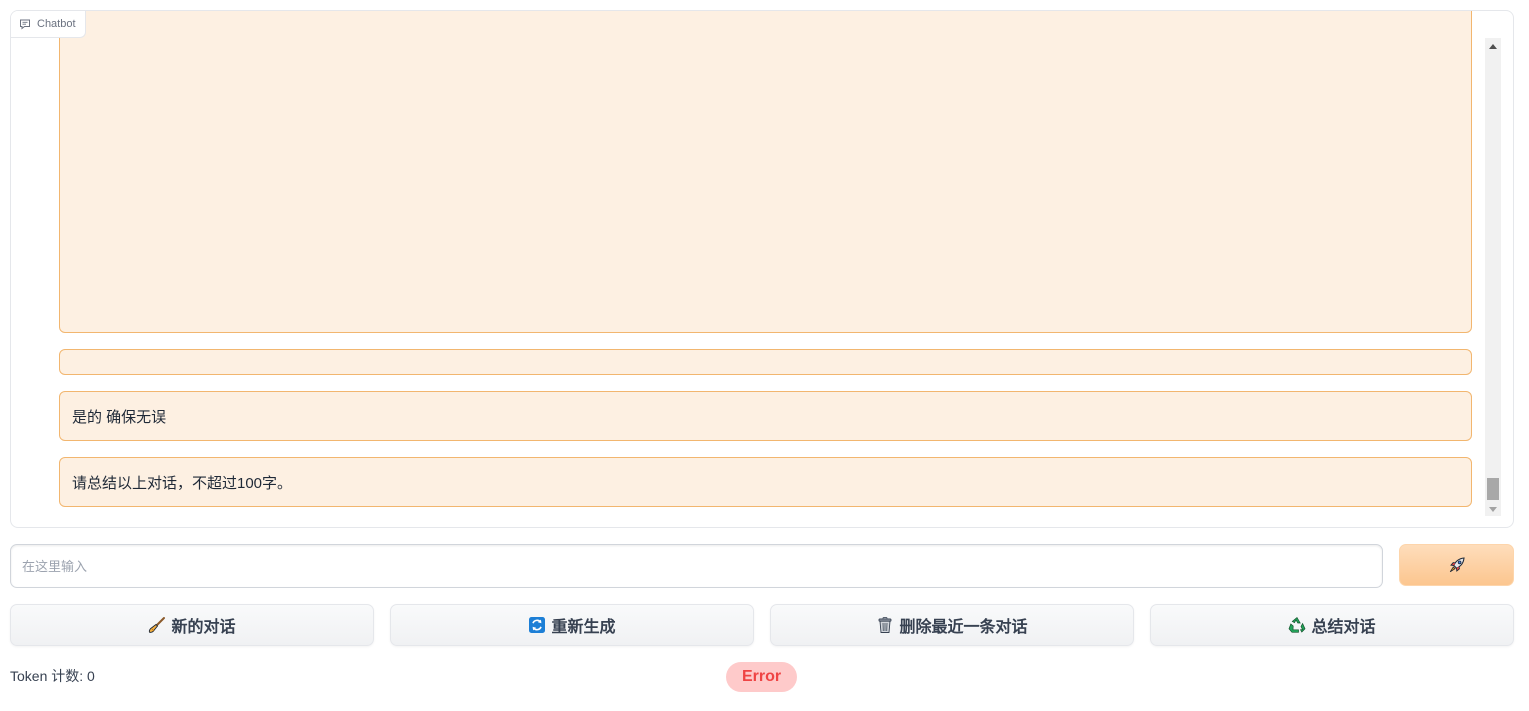  Describe the element at coordinates (182, 483) in the screenshot. I see `message-text: 请总结以上对话，不超过100字。` at that location.